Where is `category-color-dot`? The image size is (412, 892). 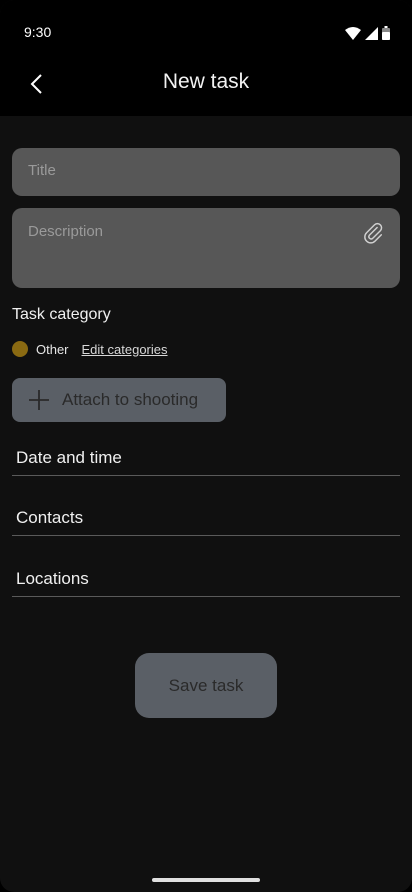 category-color-dot is located at coordinates (20, 349).